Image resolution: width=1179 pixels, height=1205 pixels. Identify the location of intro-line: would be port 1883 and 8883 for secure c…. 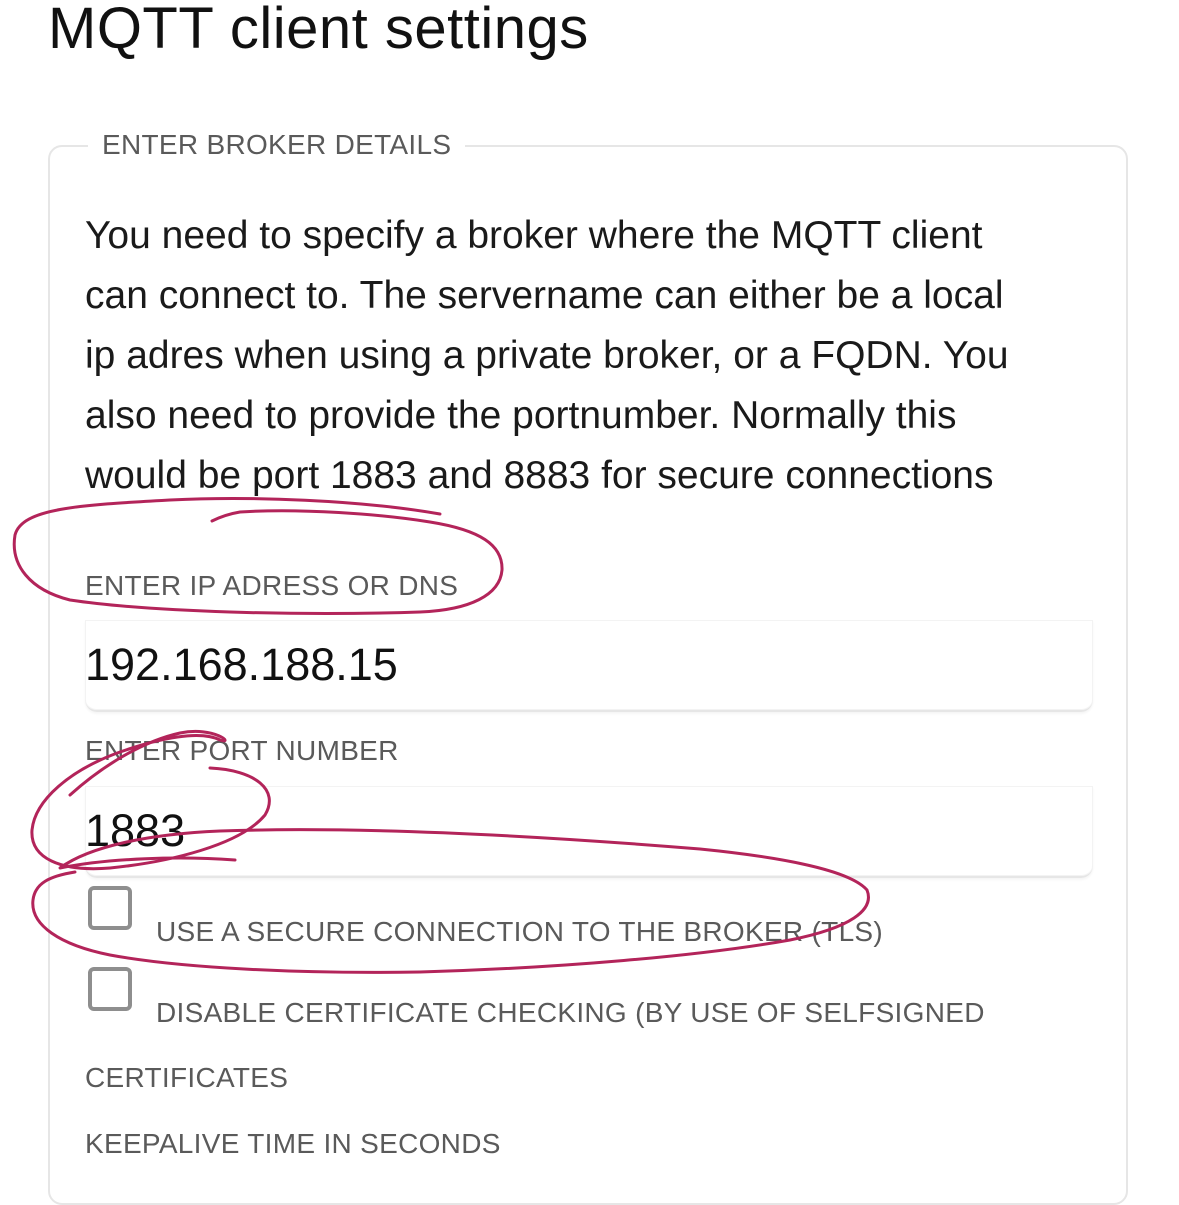
(539, 475).